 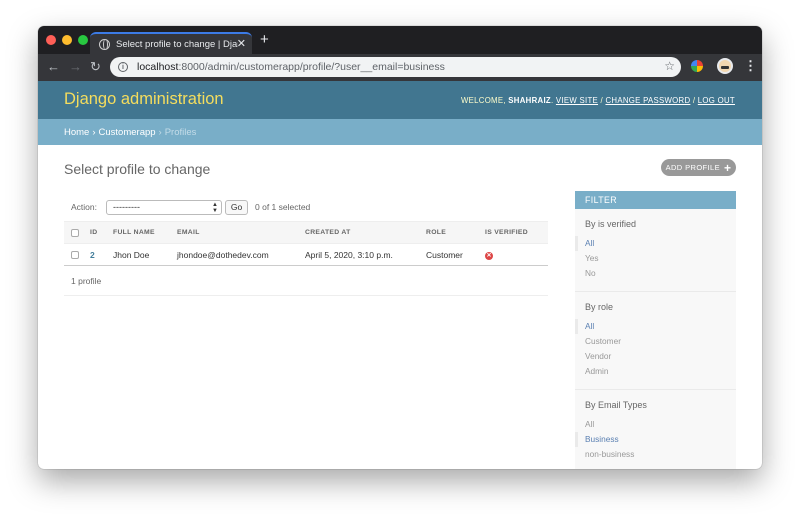 I want to click on row-id-link: 2, so click(x=97, y=254).